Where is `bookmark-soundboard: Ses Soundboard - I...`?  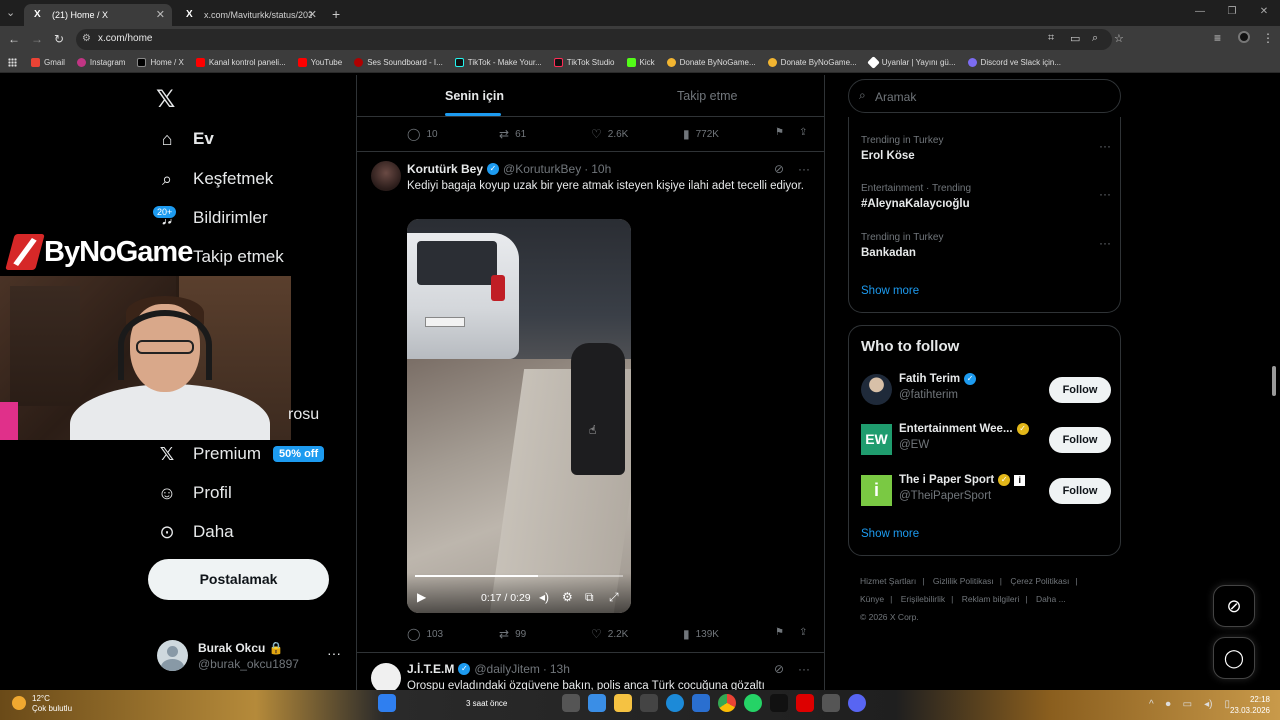 bookmark-soundboard: Ses Soundboard - I... is located at coordinates (398, 62).